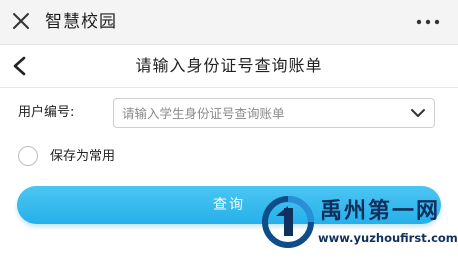  What do you see at coordinates (81, 22) in the screenshot?
I see `app-title: 智慧校园` at bounding box center [81, 22].